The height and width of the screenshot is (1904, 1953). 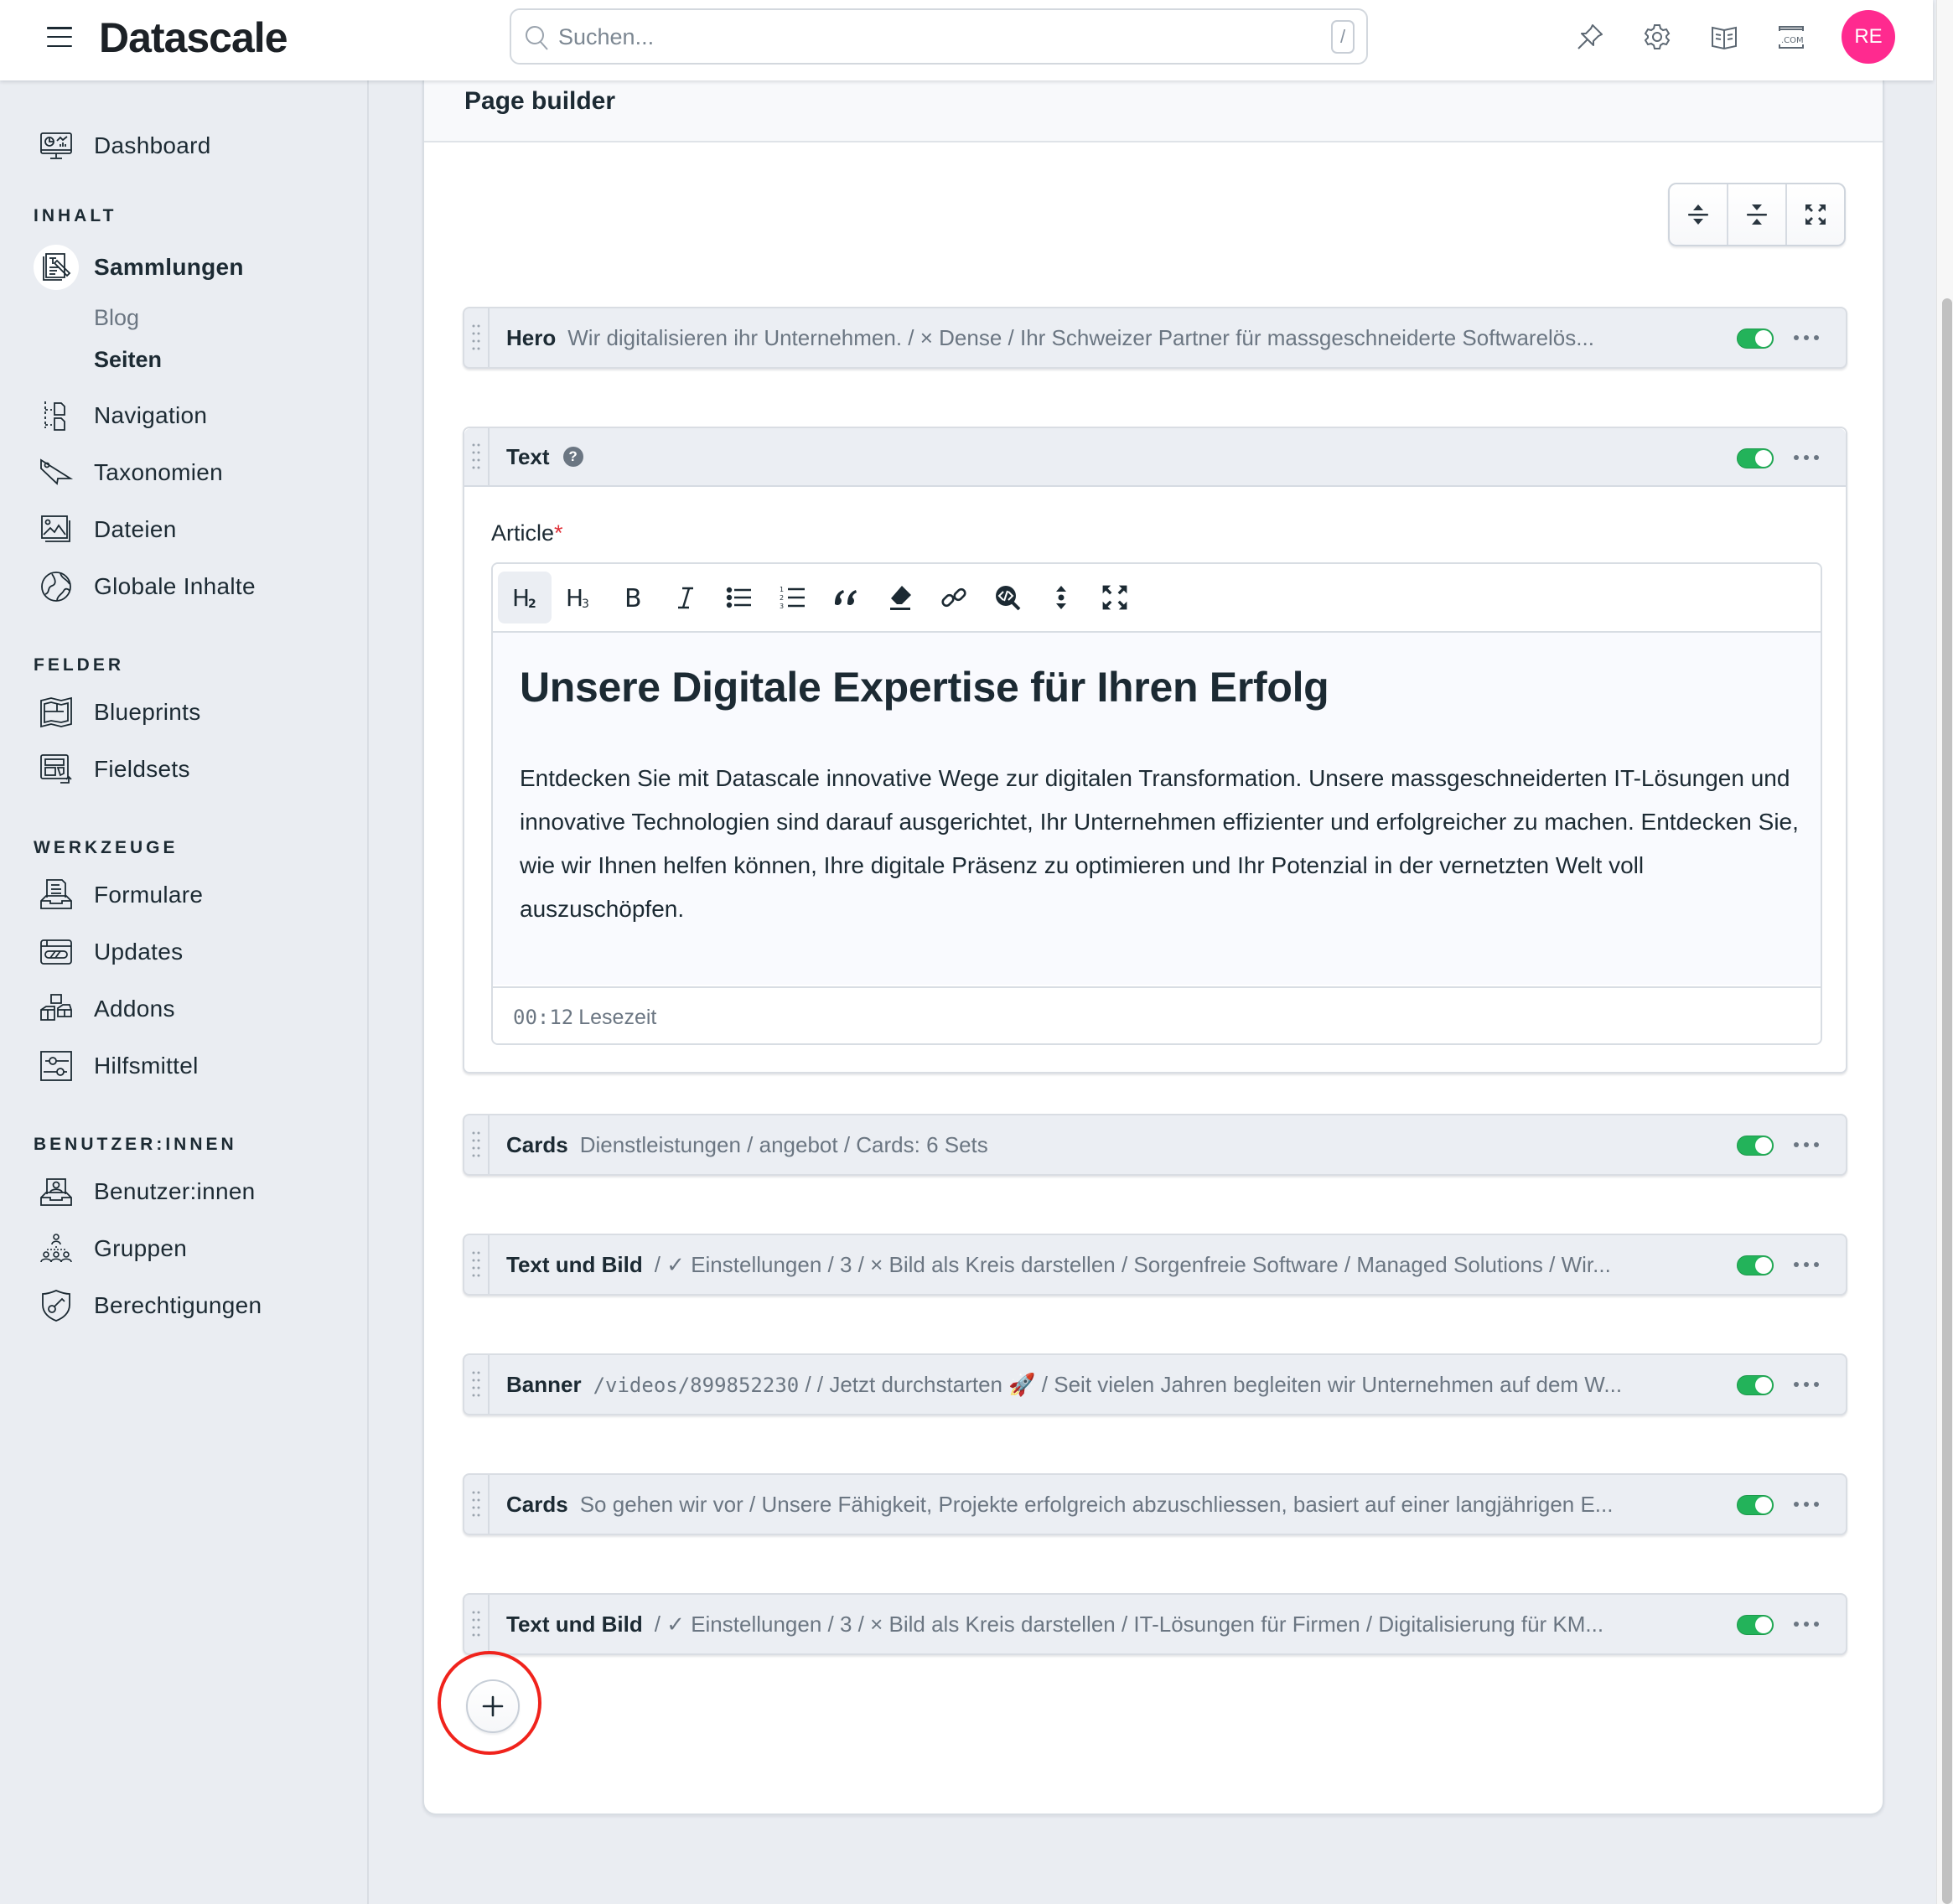 I want to click on expand-vertical-icon, so click(x=1698, y=214).